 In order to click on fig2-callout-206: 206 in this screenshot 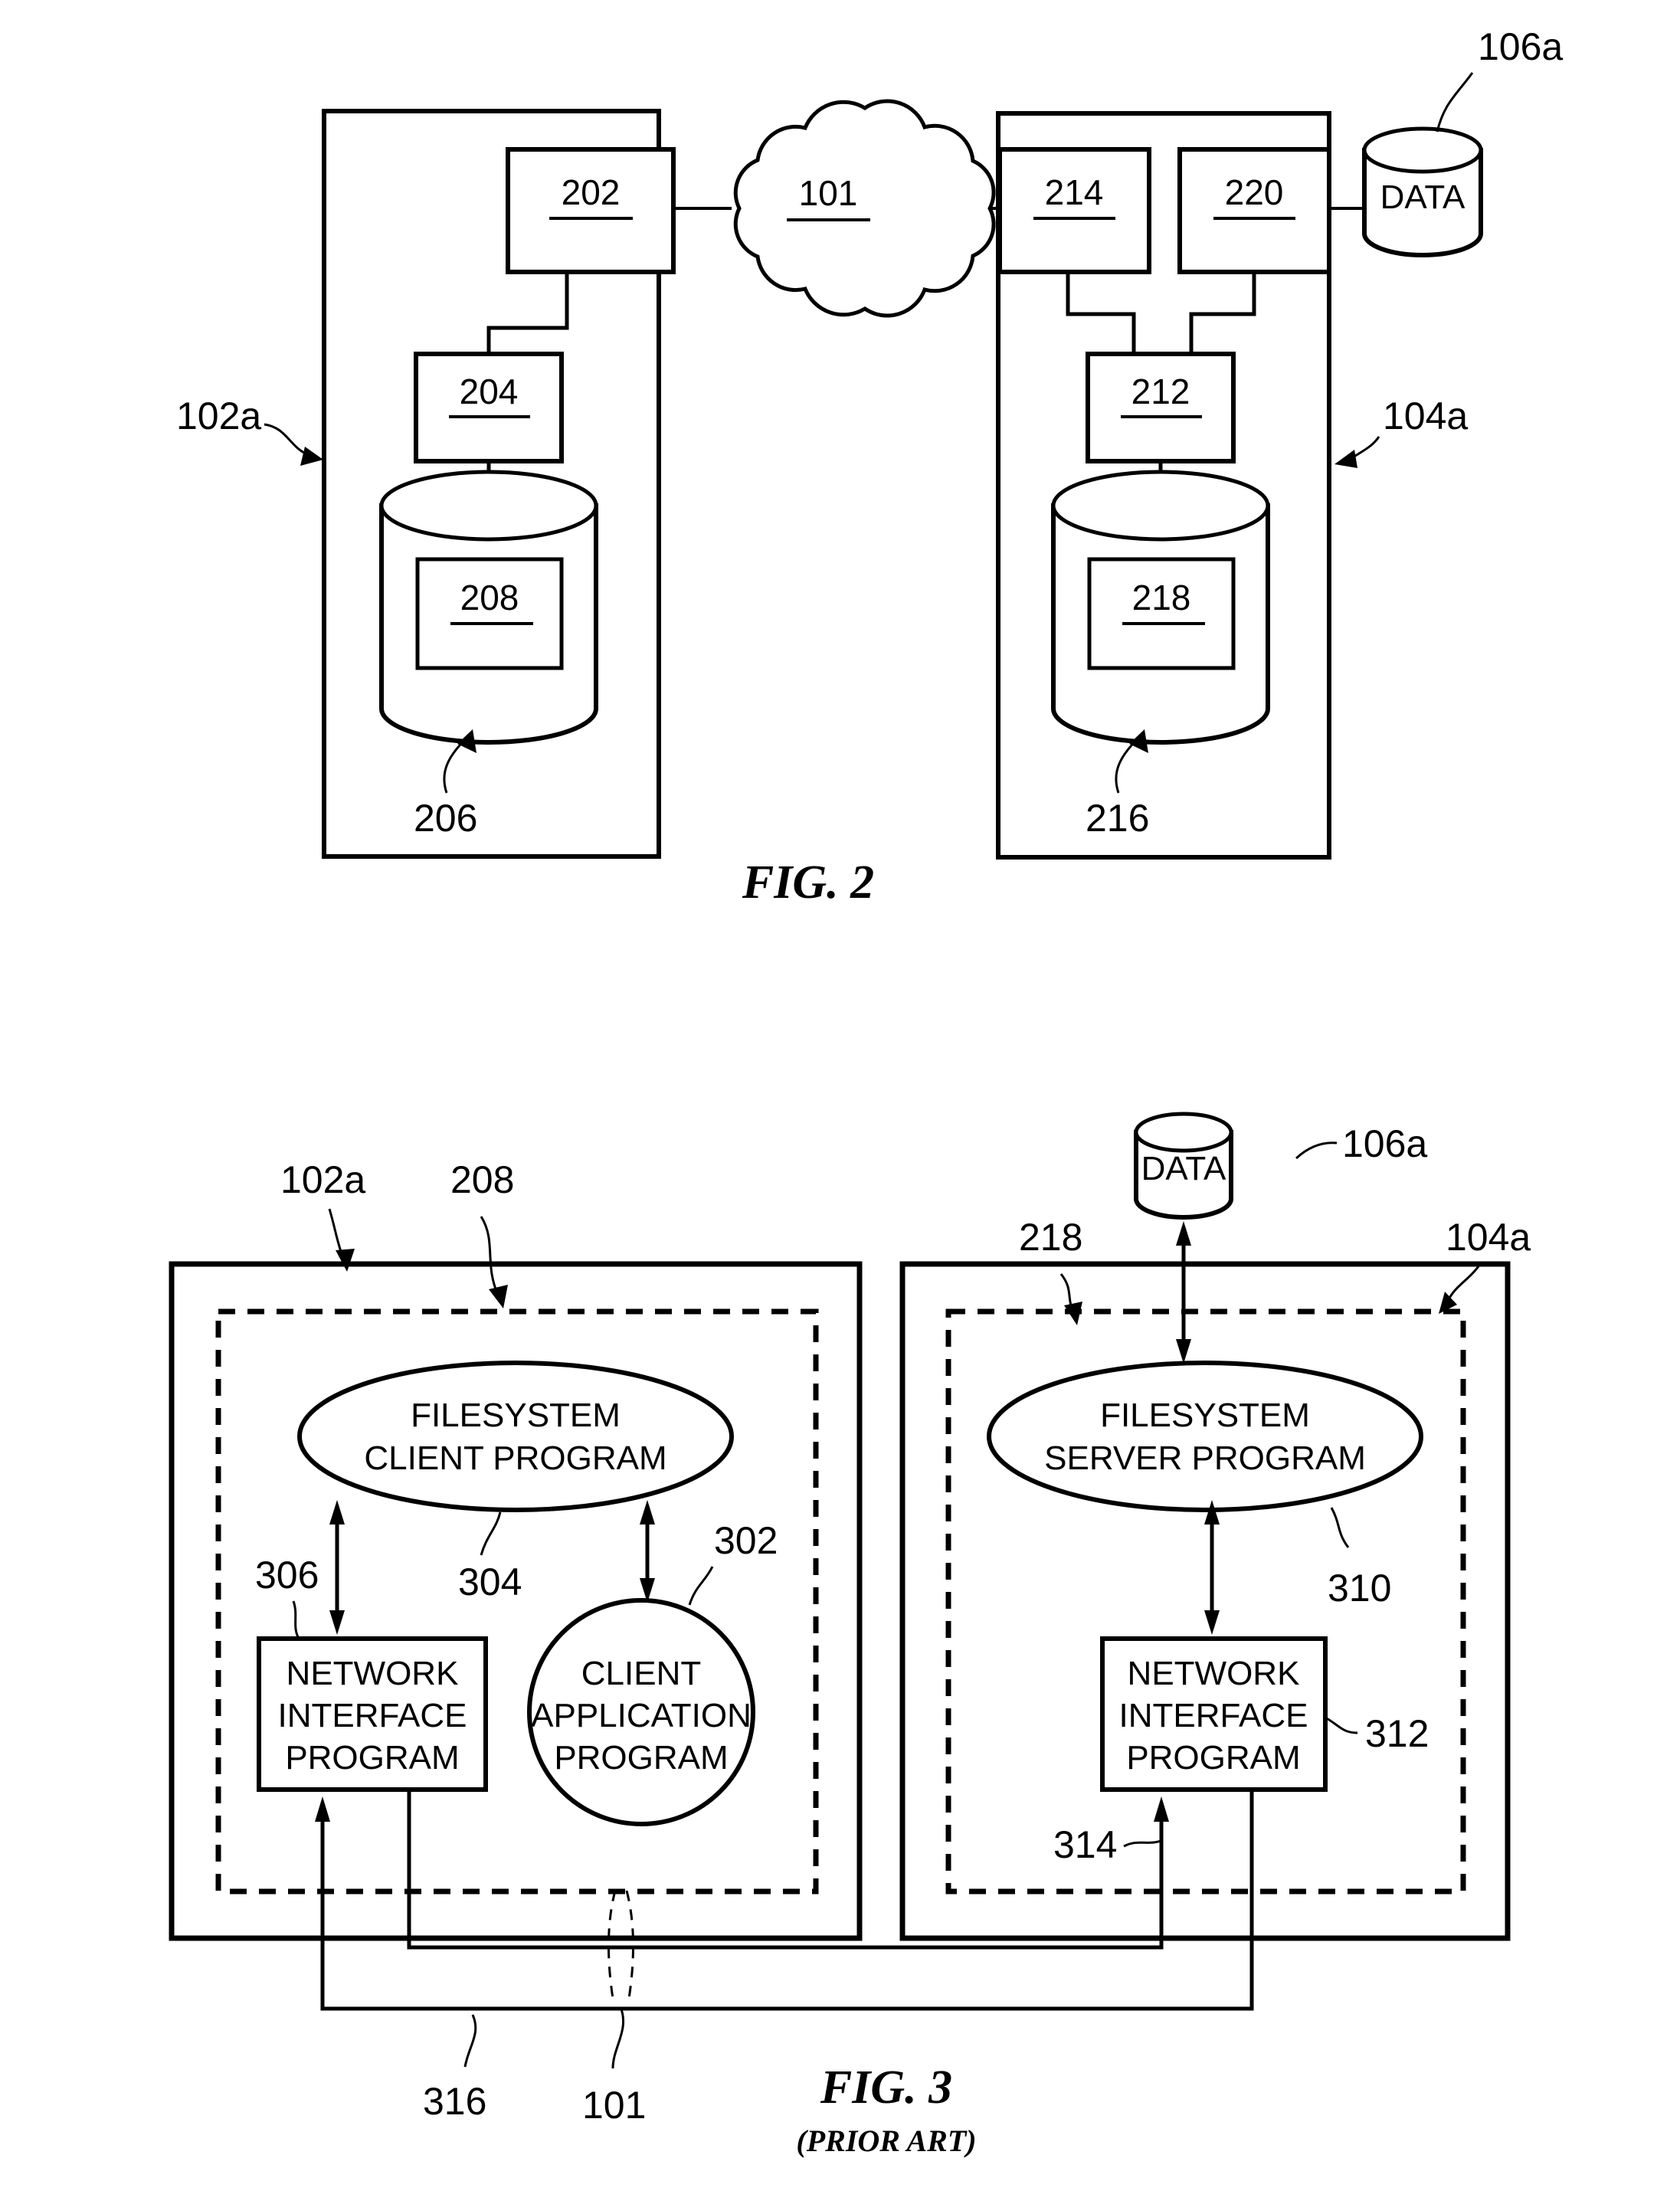, I will do `click(445, 818)`.